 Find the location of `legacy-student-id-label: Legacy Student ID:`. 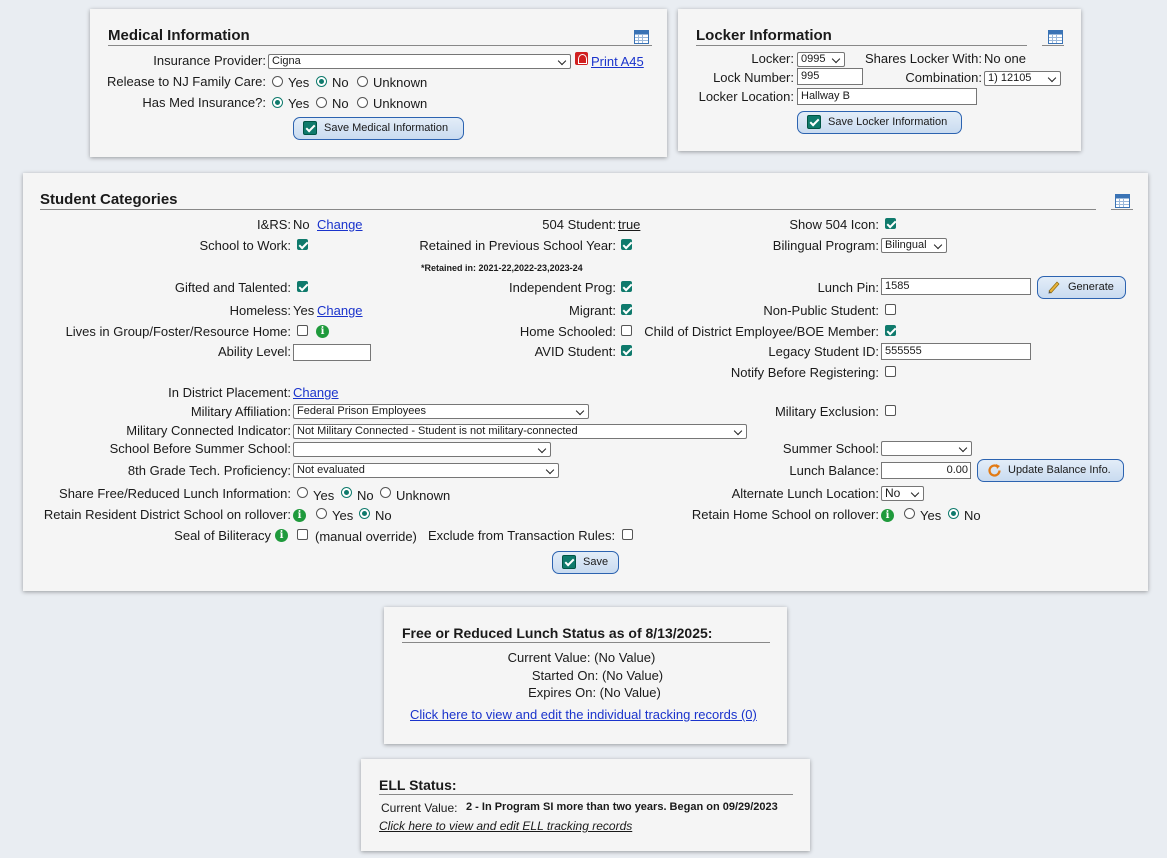

legacy-student-id-label: Legacy Student ID: is located at coordinates (823, 351).